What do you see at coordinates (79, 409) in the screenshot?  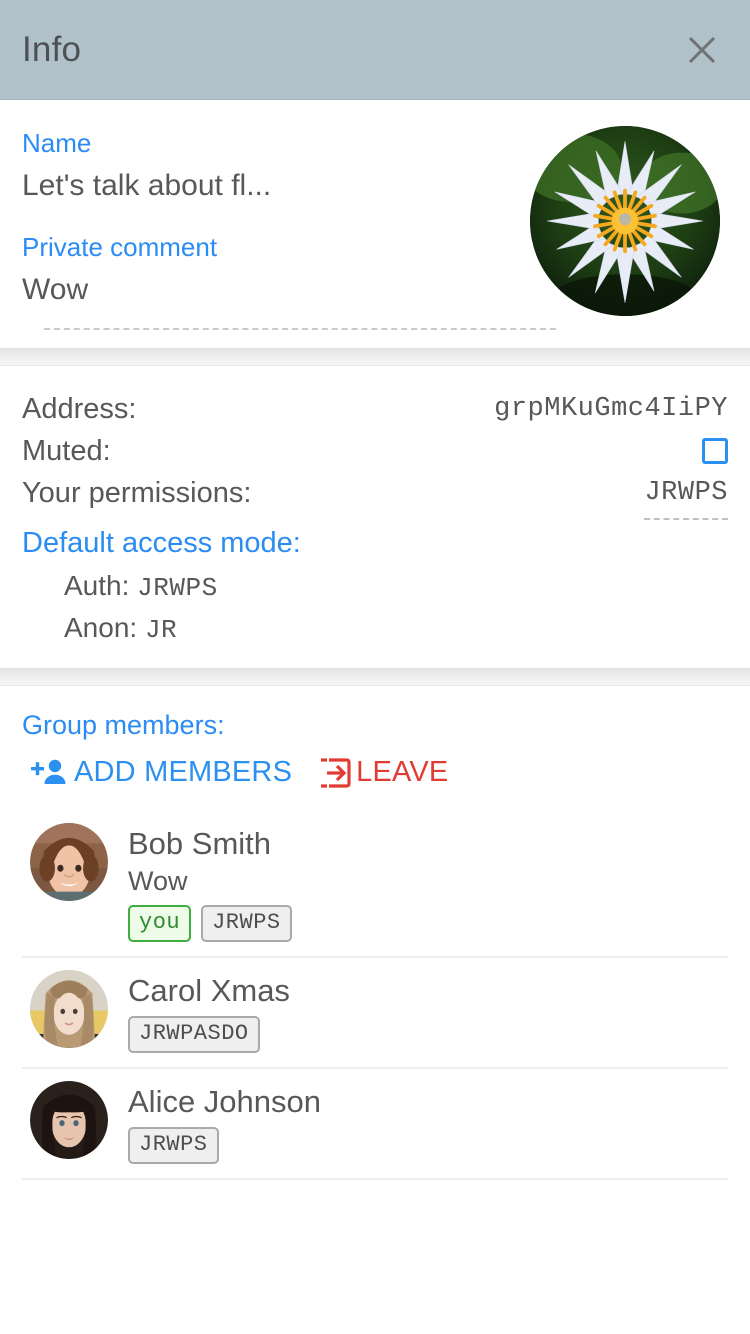 I see `address-label: Address:` at bounding box center [79, 409].